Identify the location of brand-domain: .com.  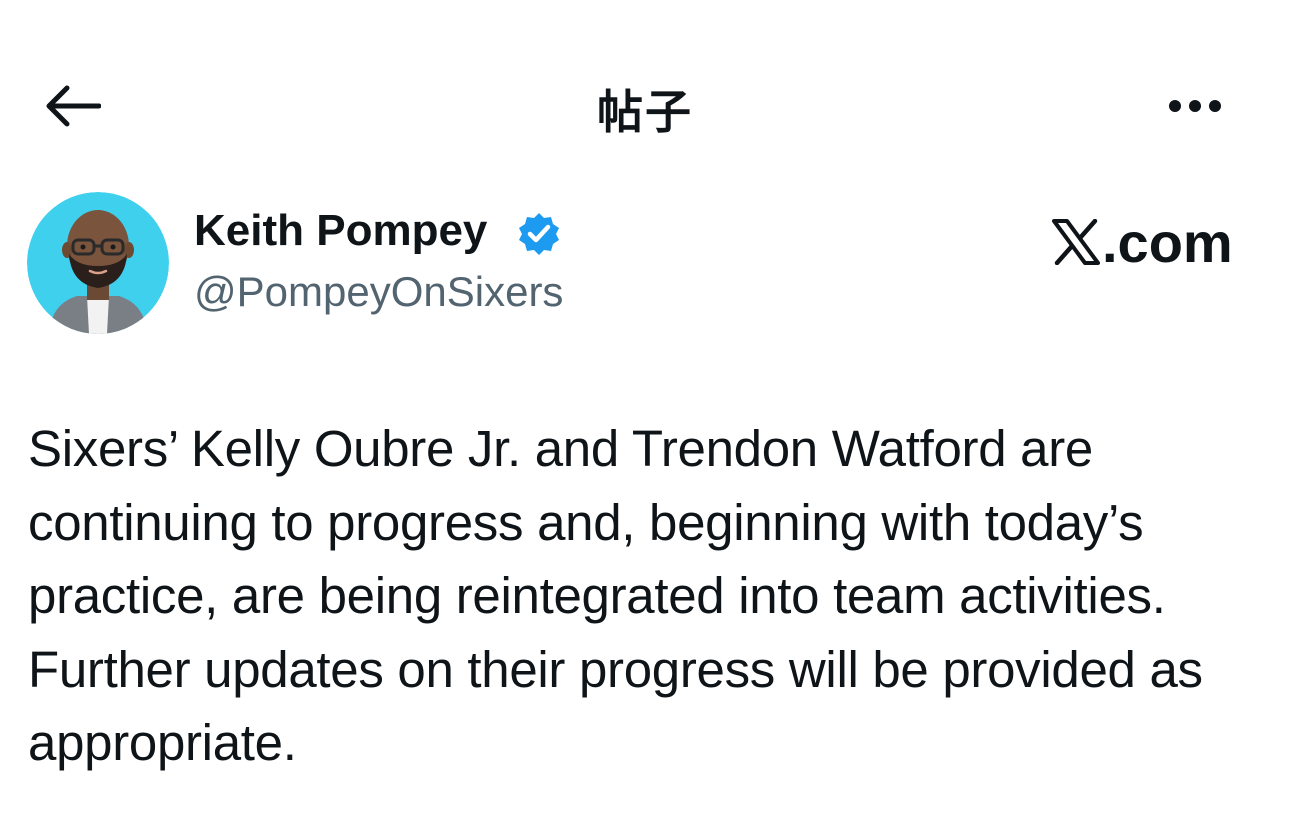
(1167, 242).